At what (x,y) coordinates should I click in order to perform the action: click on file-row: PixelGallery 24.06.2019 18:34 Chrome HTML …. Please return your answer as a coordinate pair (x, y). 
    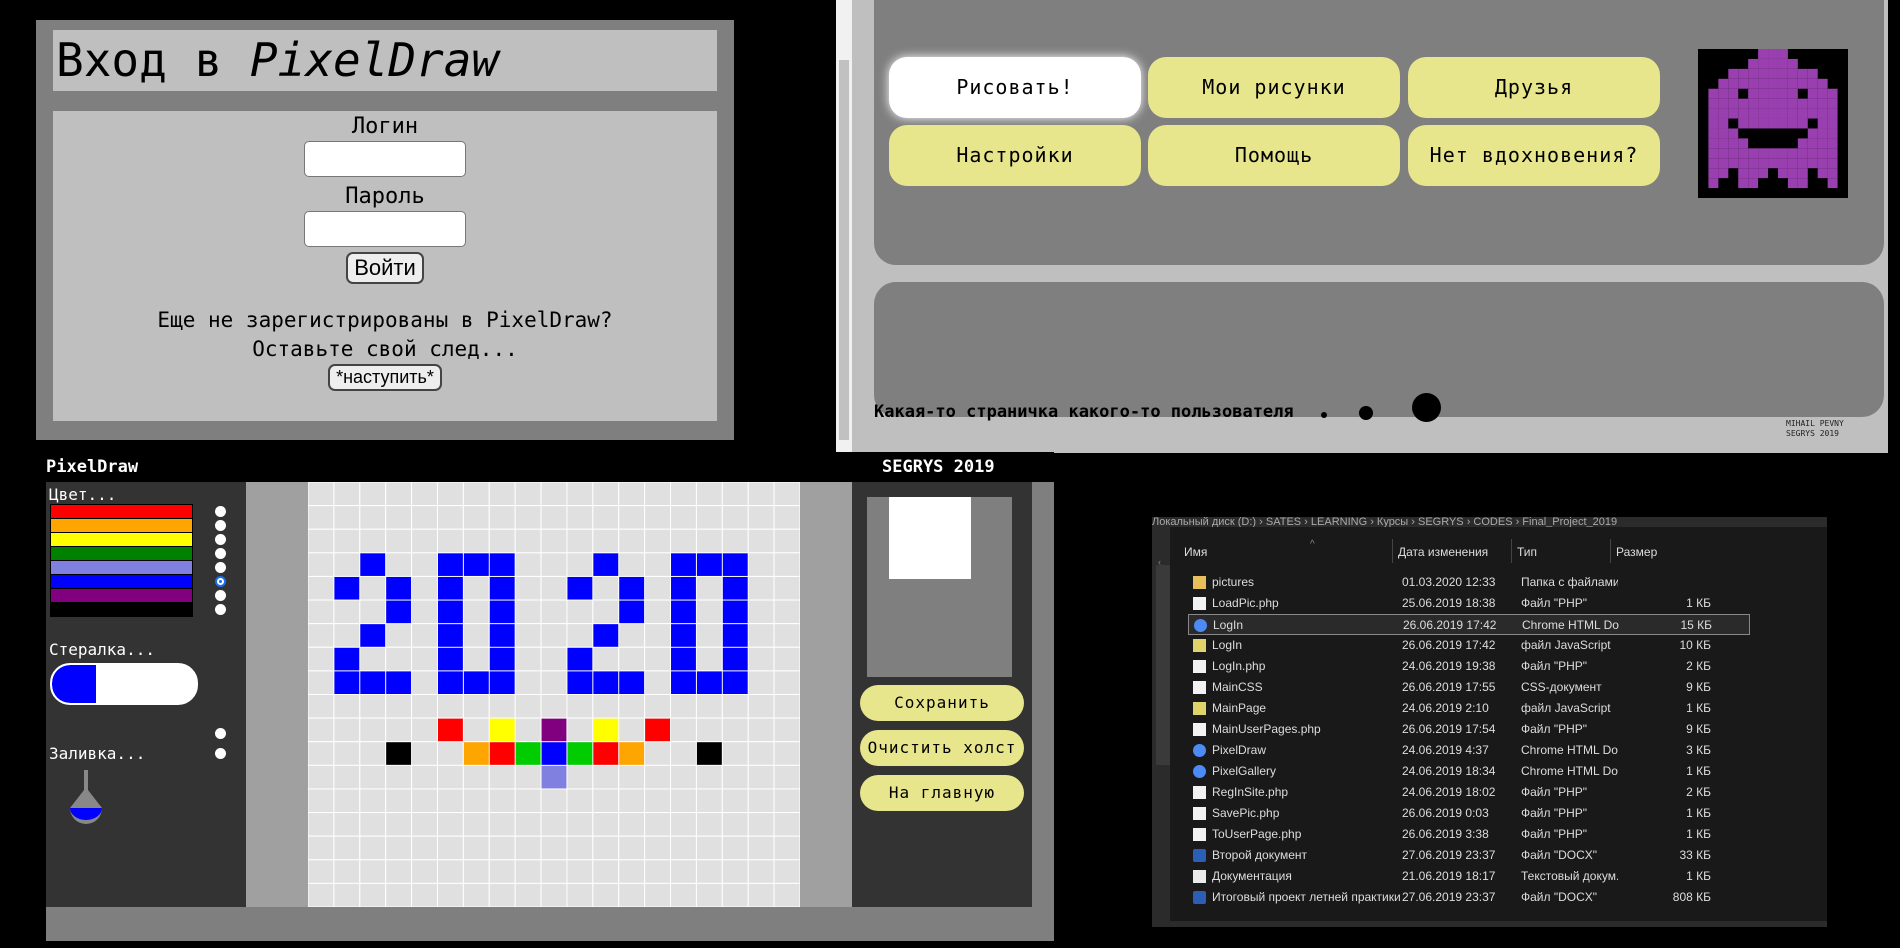
    Looking at the image, I should click on (1469, 771).